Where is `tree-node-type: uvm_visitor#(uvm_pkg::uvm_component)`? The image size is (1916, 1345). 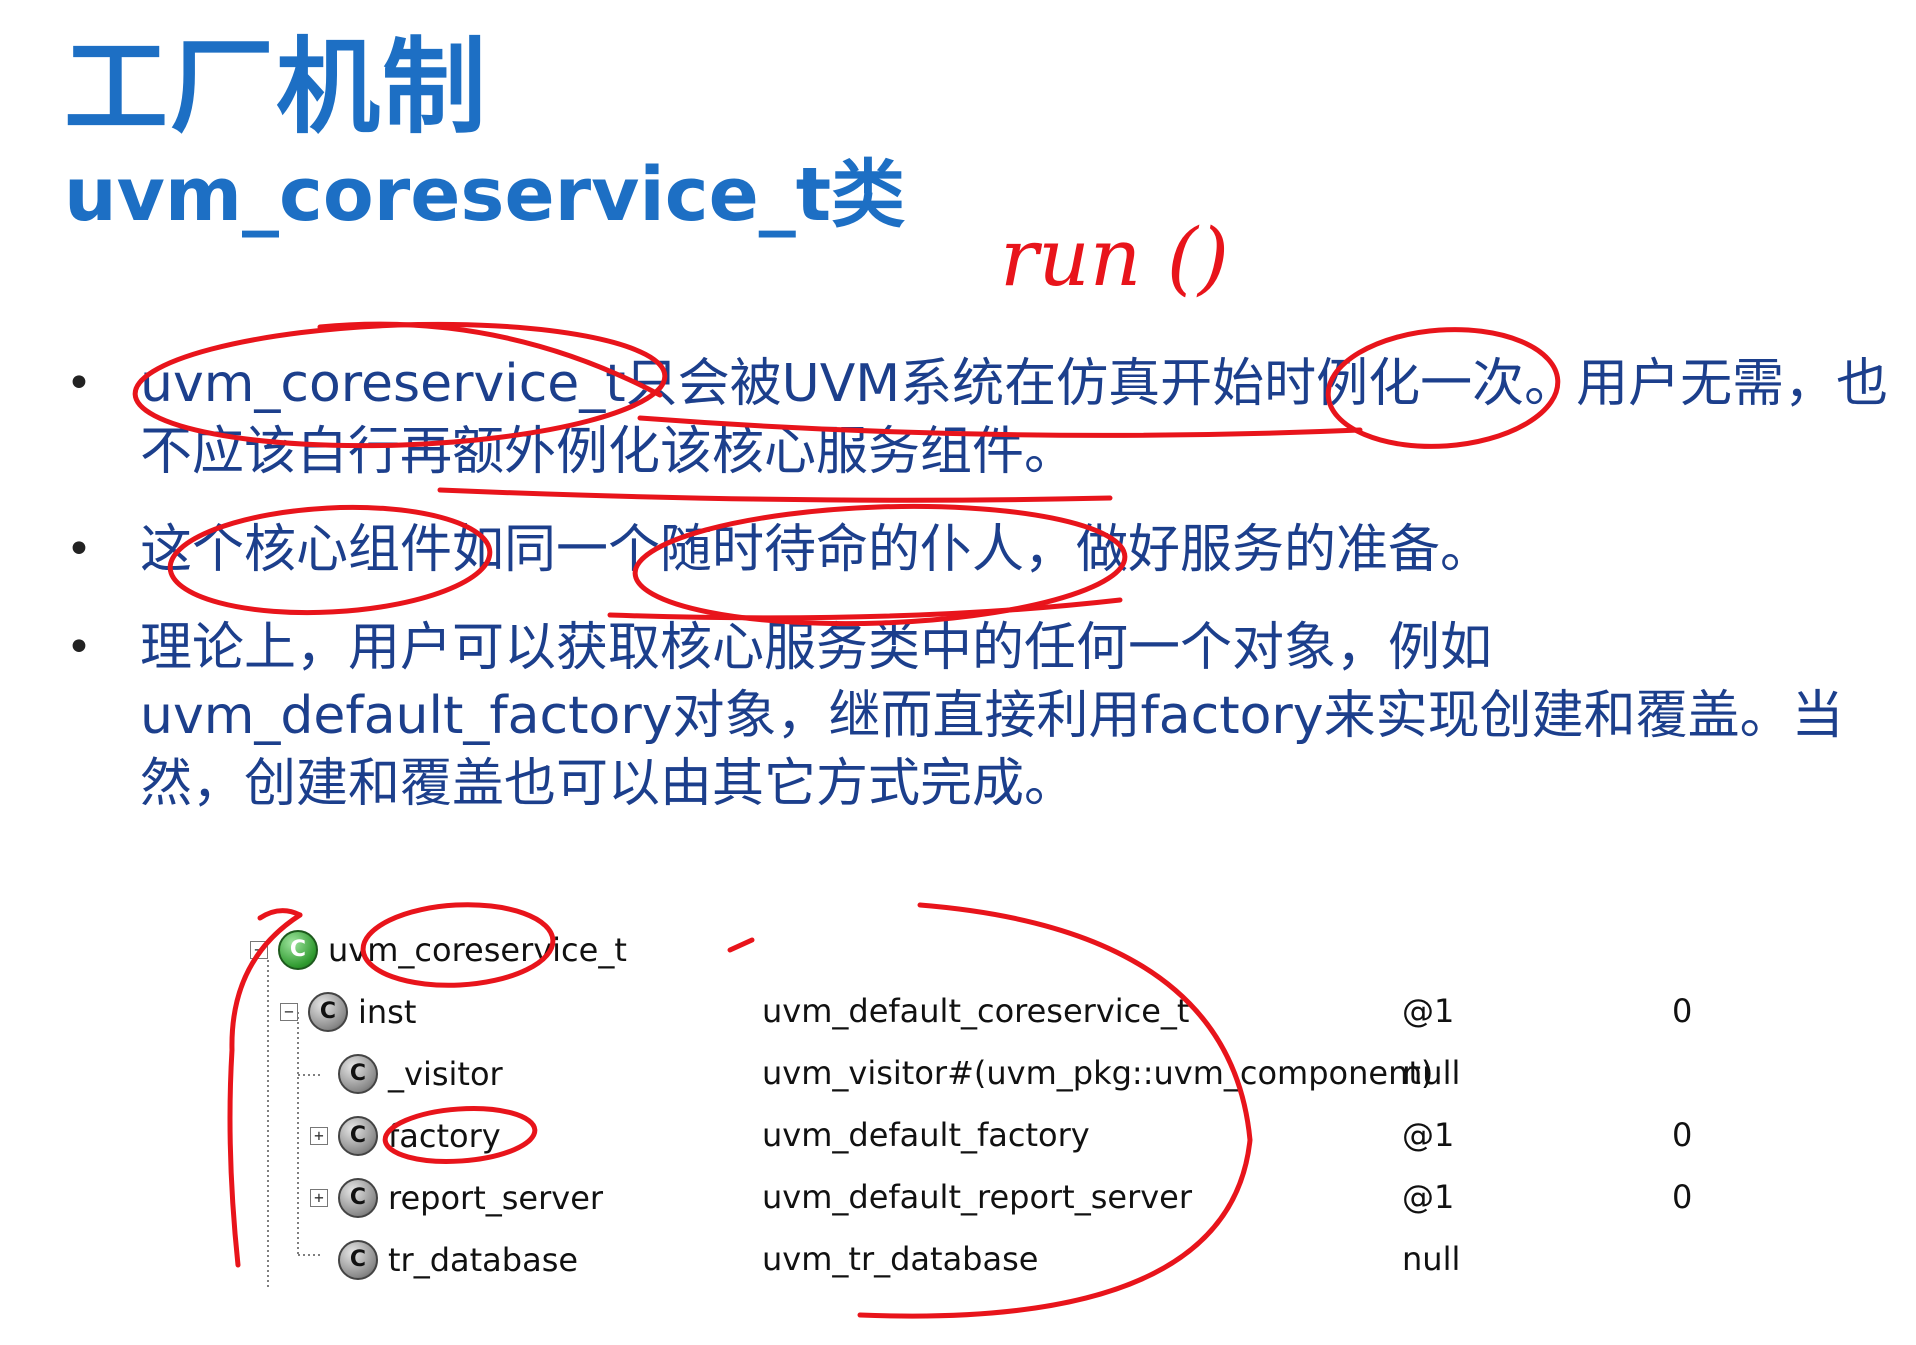
tree-node-type: uvm_visitor#(uvm_pkg::uvm_component) is located at coordinates (1098, 1073).